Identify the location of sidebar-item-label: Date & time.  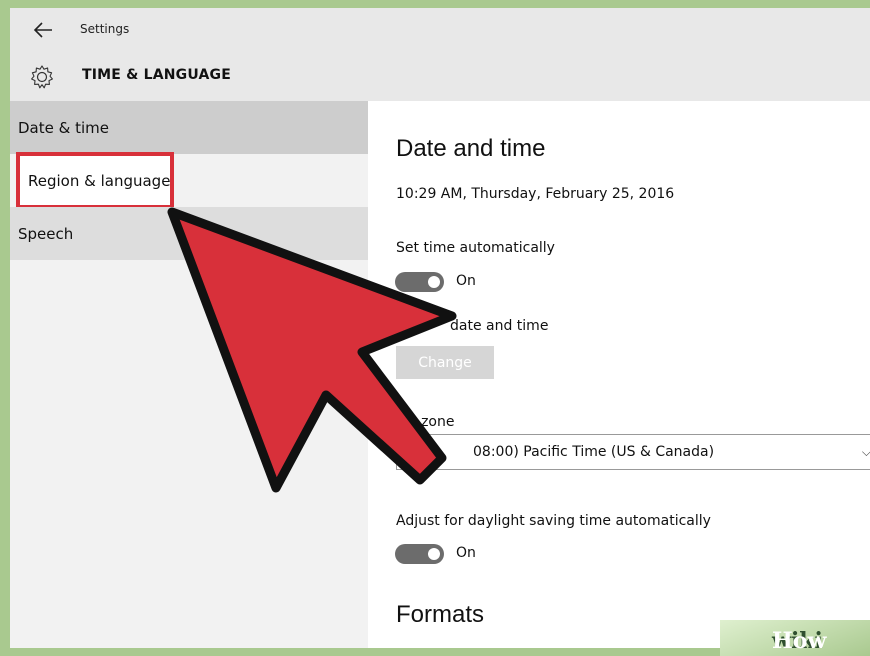
(63, 127).